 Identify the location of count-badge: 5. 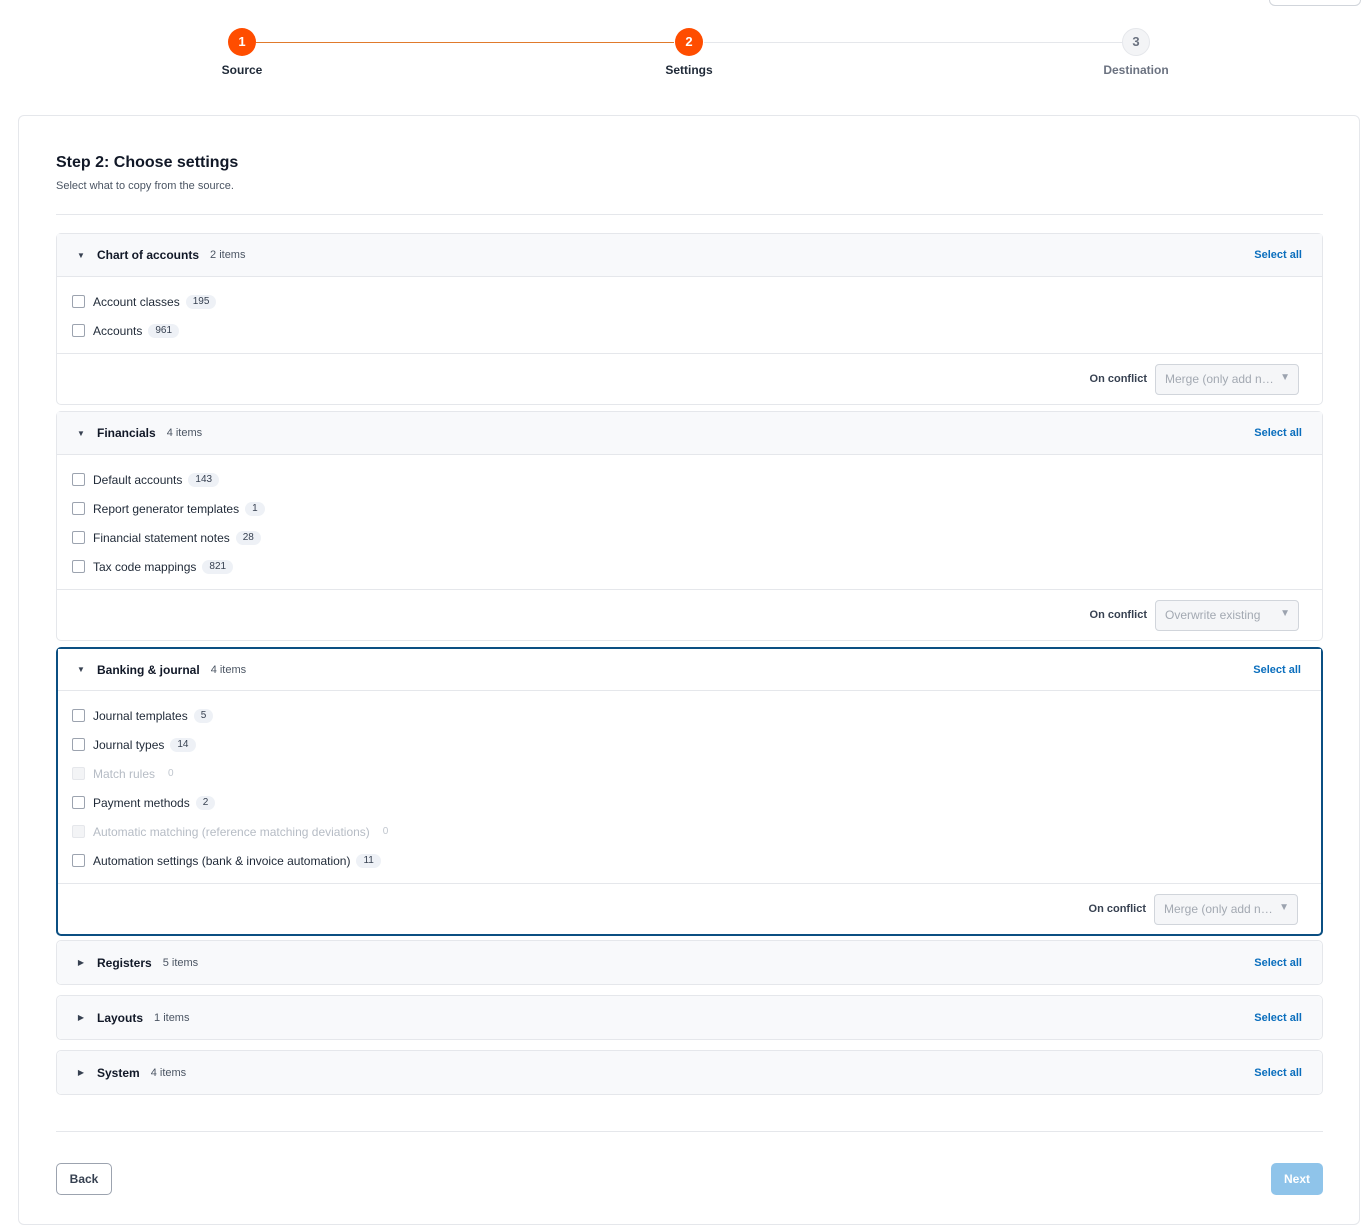
(203, 715).